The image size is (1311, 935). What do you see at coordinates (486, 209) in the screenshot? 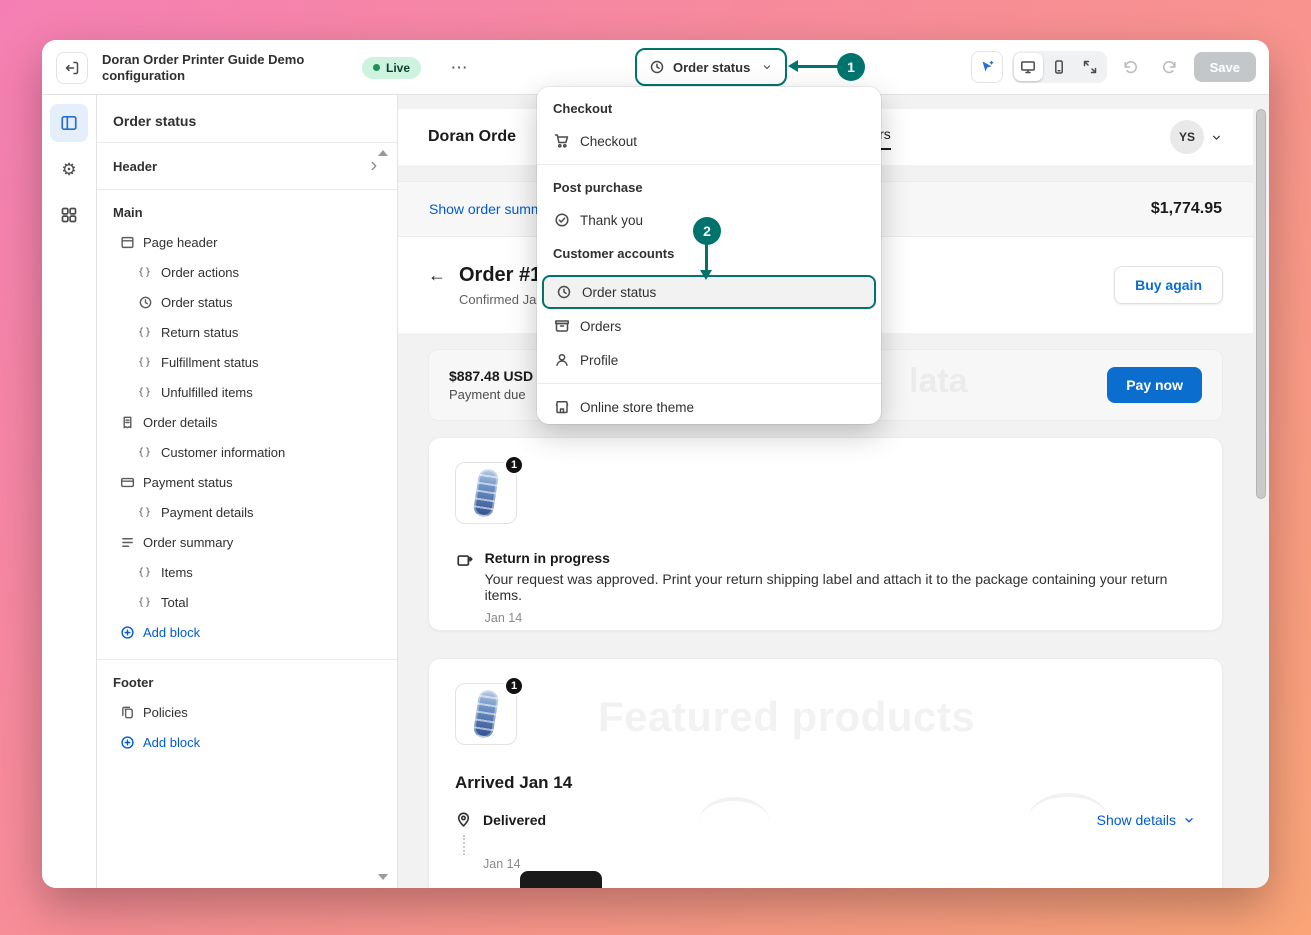
I see `show-order-summary-link: Show order summ` at bounding box center [486, 209].